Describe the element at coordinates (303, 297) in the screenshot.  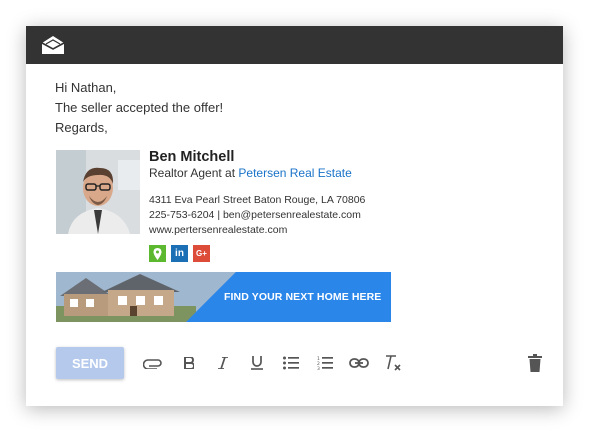
I see `banner-cta-text: FIND YOUR NEXT HOME HERE` at that location.